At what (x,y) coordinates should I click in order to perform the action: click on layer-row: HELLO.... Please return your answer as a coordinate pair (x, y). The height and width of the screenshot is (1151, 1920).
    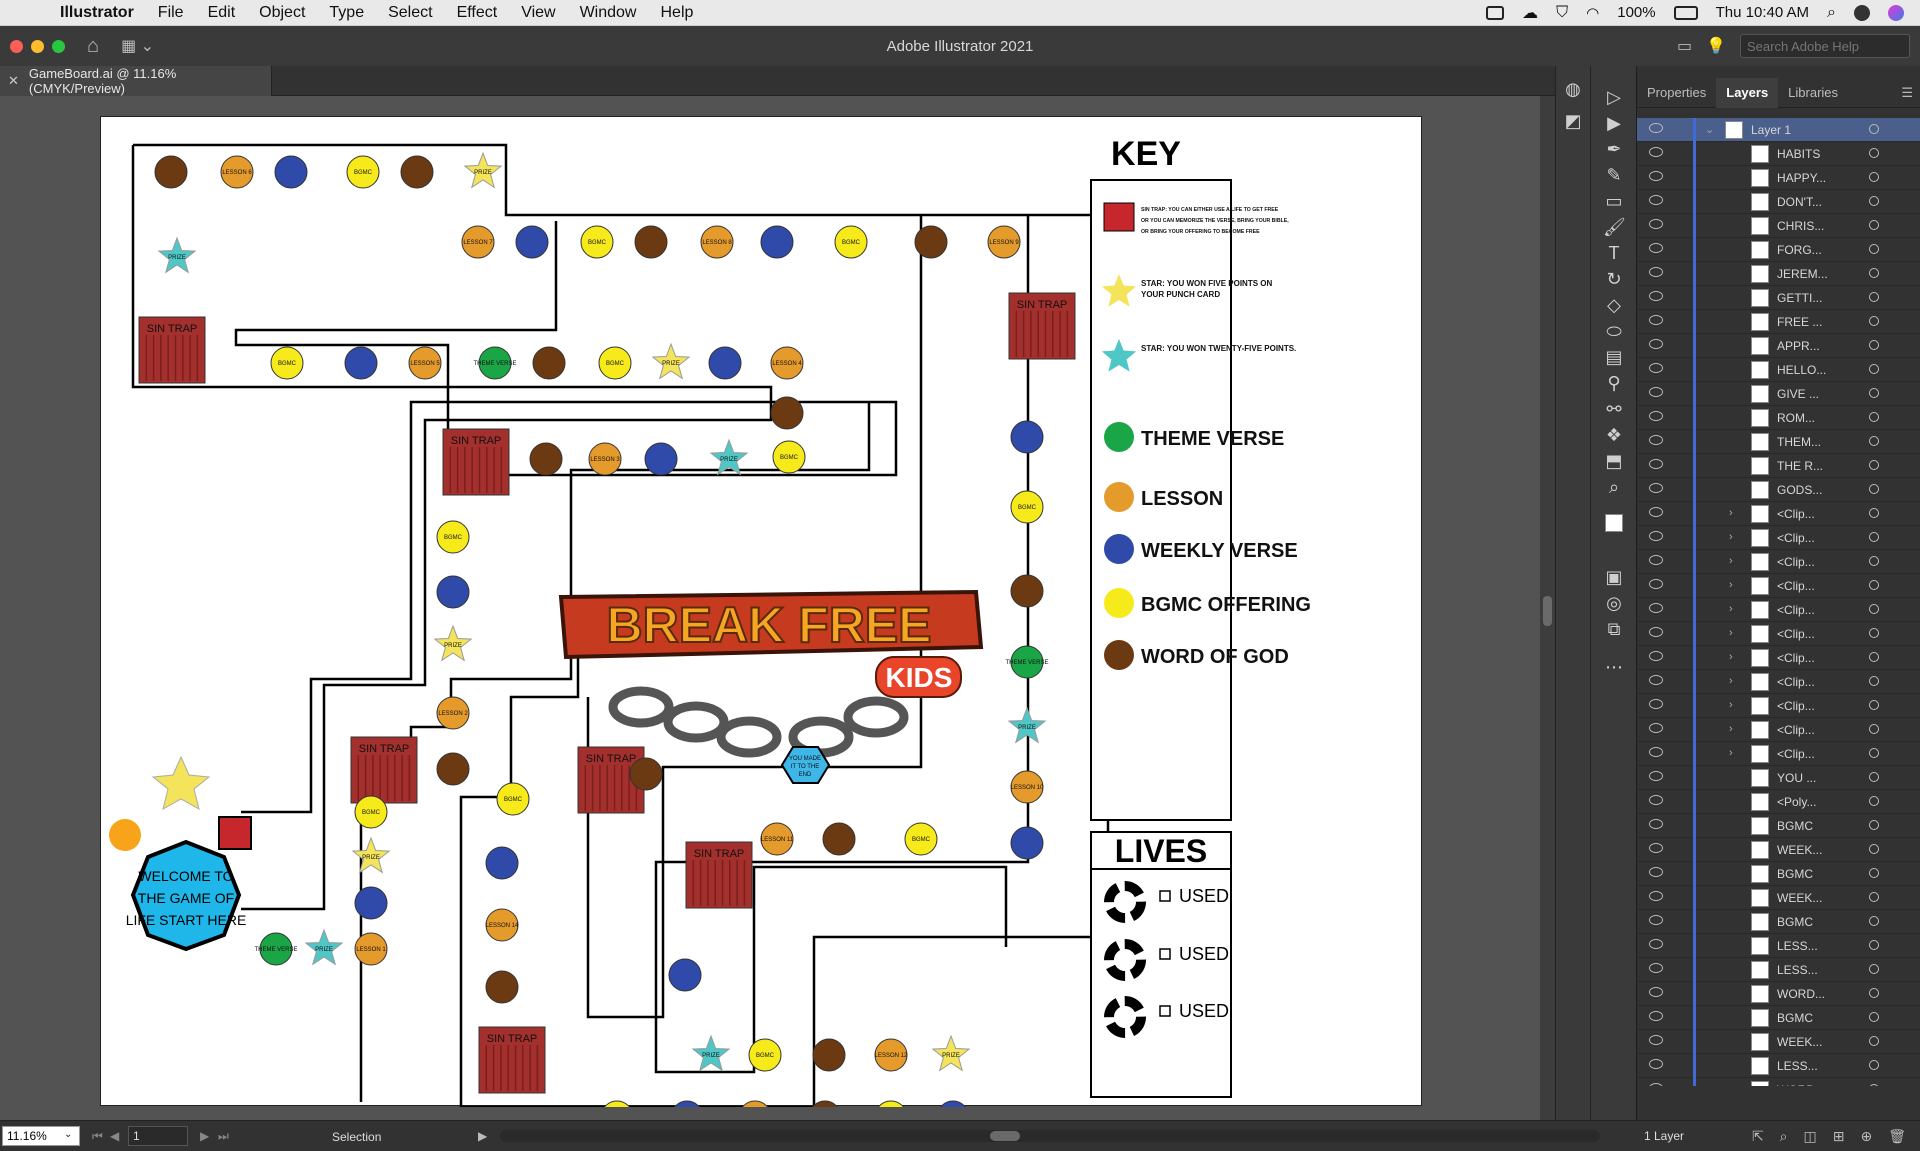
    Looking at the image, I should click on (1778, 370).